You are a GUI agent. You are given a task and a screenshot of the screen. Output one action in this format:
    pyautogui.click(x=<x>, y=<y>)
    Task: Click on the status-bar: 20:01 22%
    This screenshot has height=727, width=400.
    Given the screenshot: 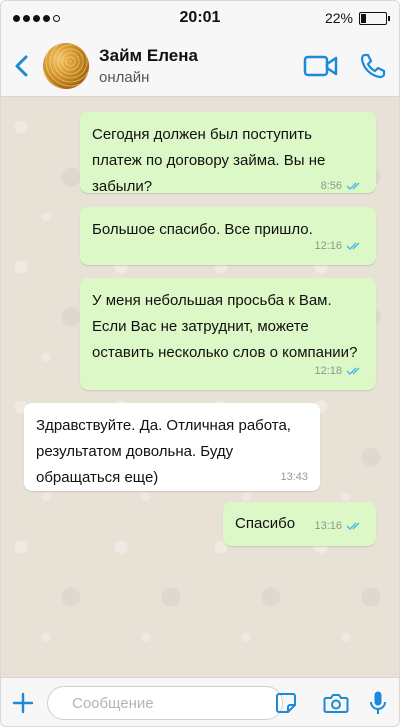 What is the action you would take?
    pyautogui.click(x=200, y=18)
    